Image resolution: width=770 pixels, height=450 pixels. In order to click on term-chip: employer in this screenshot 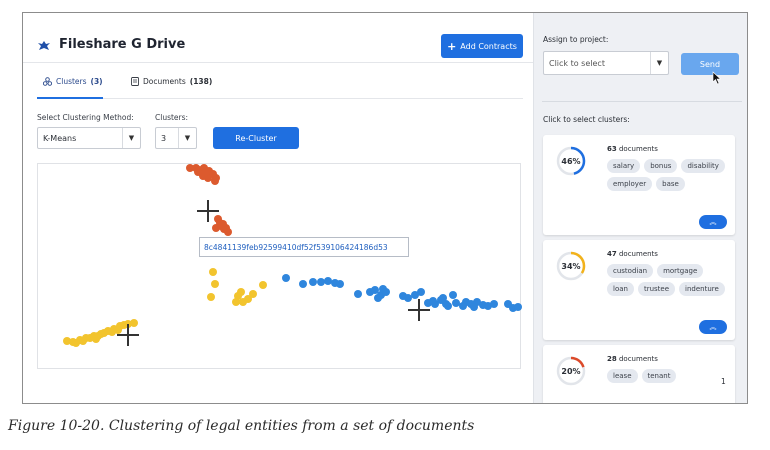, I will do `click(630, 184)`.